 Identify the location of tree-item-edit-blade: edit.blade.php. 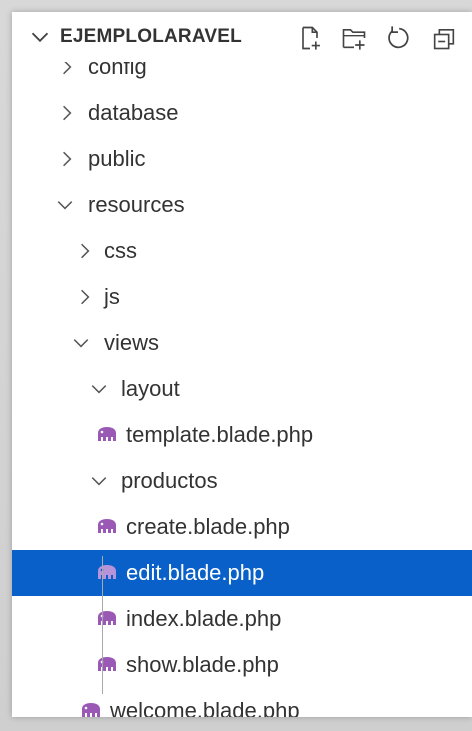
(242, 573).